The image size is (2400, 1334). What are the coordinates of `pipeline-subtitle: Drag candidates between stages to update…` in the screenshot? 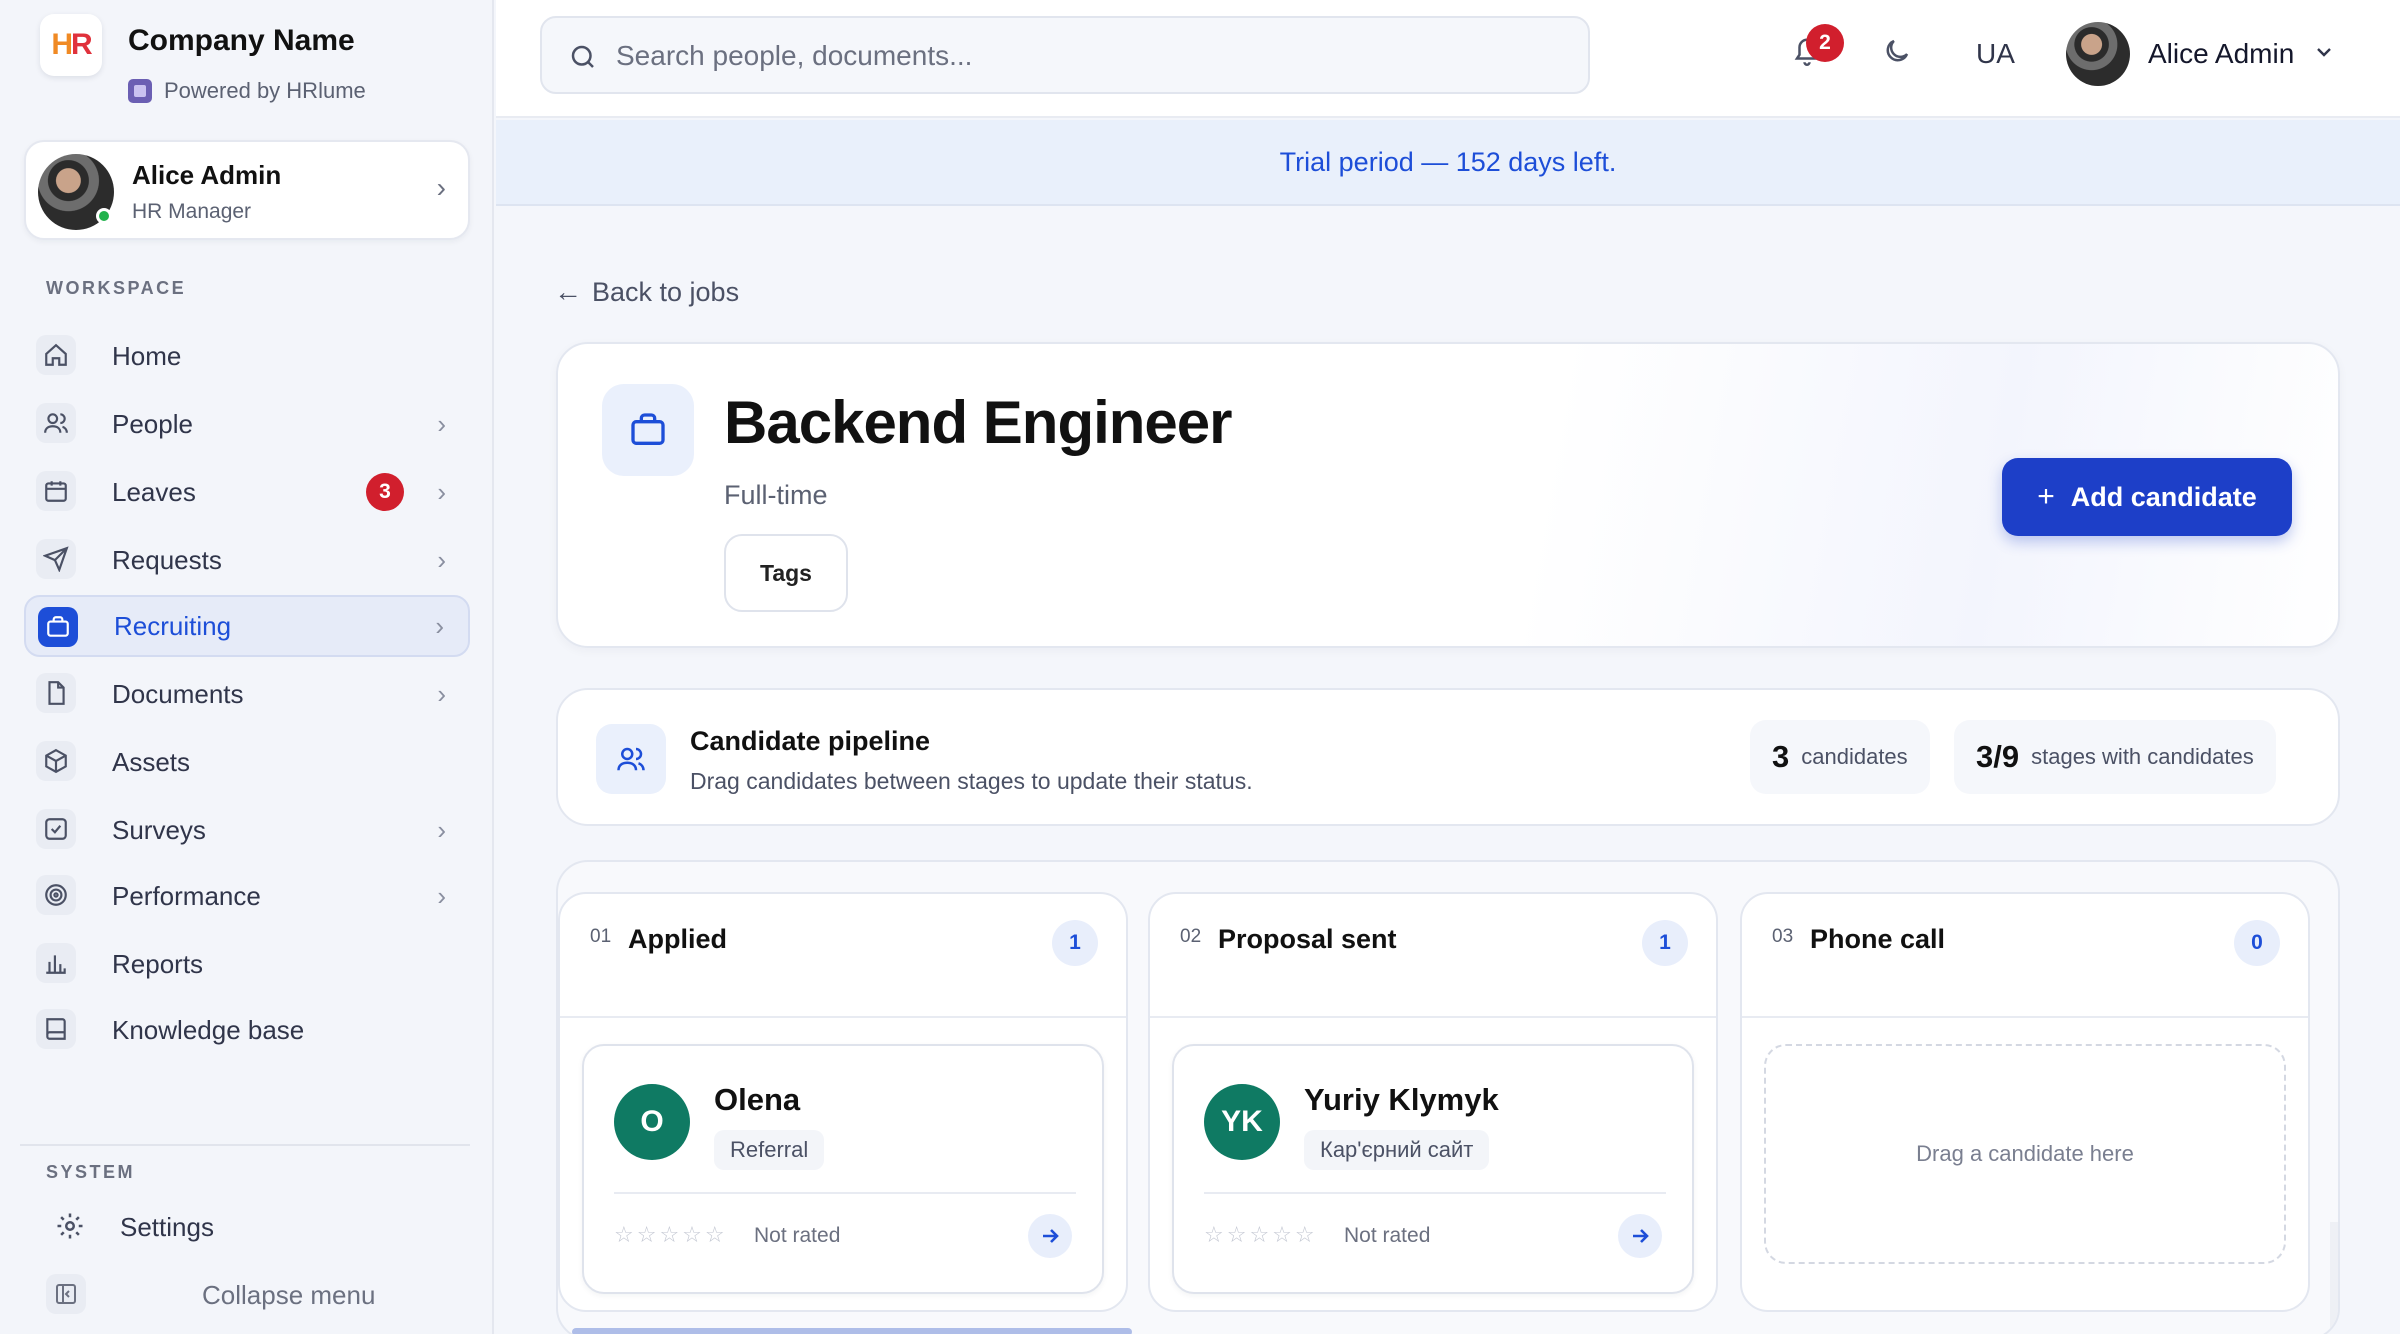 It's located at (971, 781).